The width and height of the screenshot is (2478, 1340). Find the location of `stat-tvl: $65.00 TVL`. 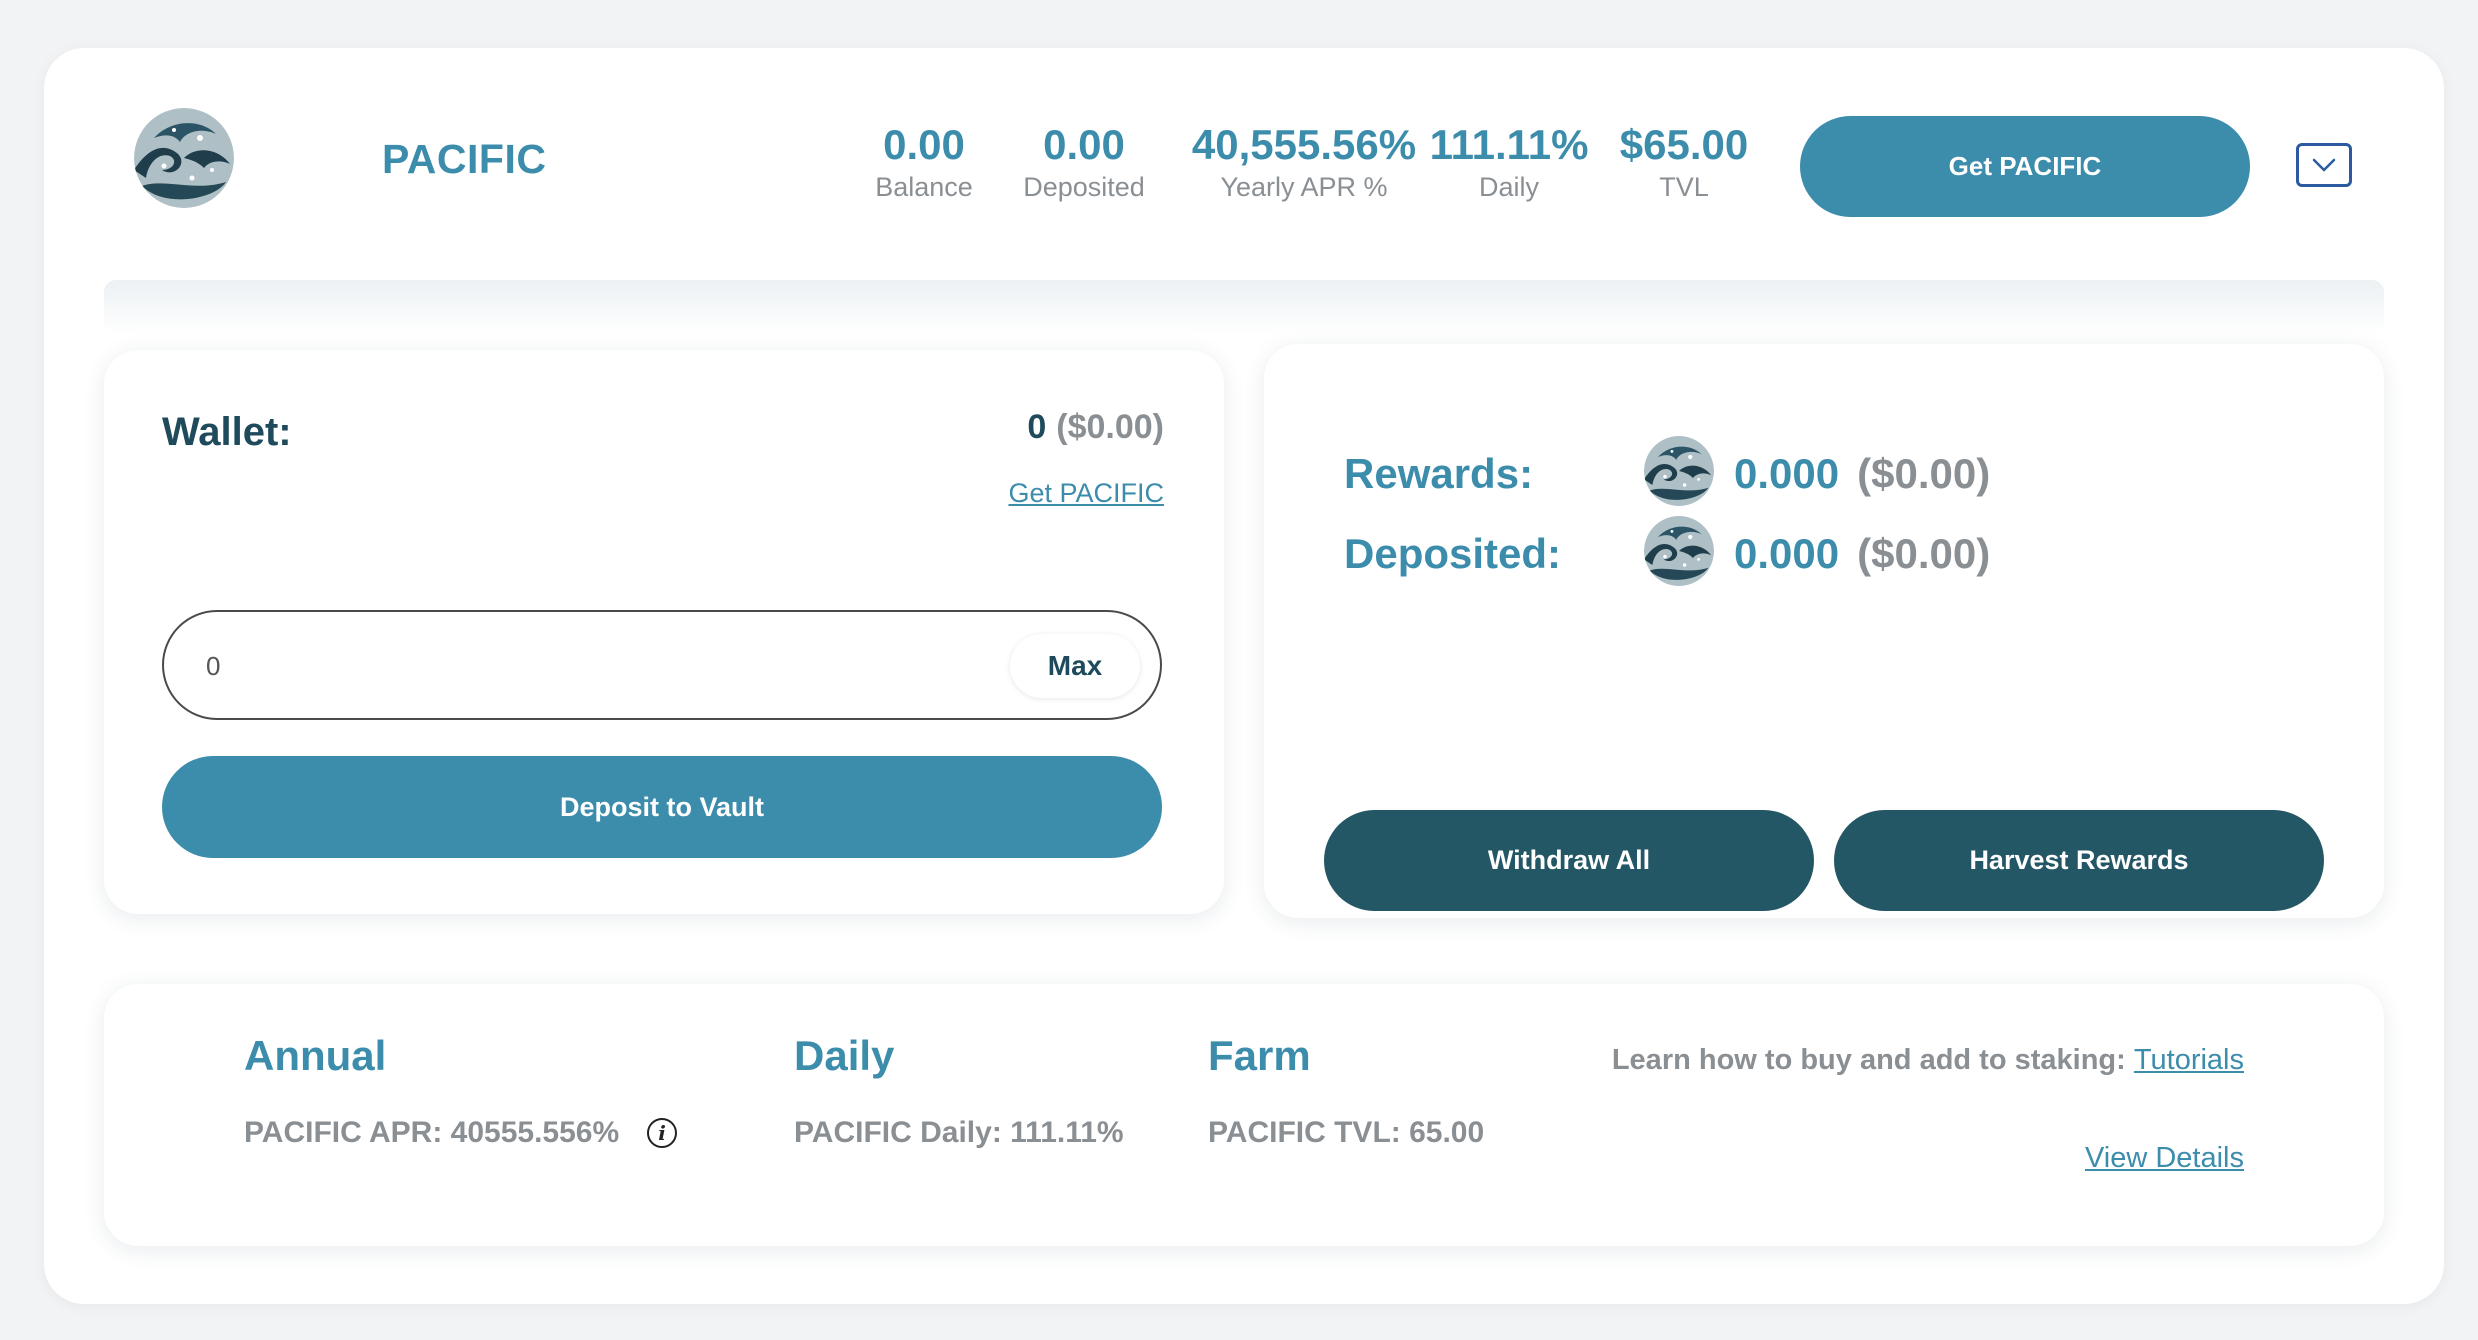

stat-tvl: $65.00 TVL is located at coordinates (1684, 162).